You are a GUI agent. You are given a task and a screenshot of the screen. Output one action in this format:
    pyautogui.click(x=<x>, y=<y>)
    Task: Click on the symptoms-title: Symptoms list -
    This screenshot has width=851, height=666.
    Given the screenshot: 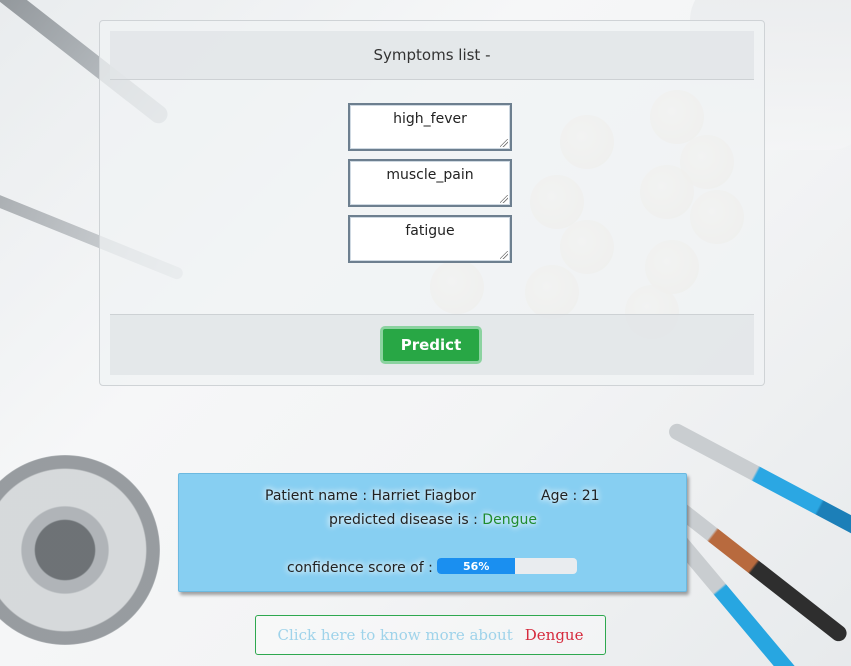 What is the action you would take?
    pyautogui.click(x=432, y=55)
    